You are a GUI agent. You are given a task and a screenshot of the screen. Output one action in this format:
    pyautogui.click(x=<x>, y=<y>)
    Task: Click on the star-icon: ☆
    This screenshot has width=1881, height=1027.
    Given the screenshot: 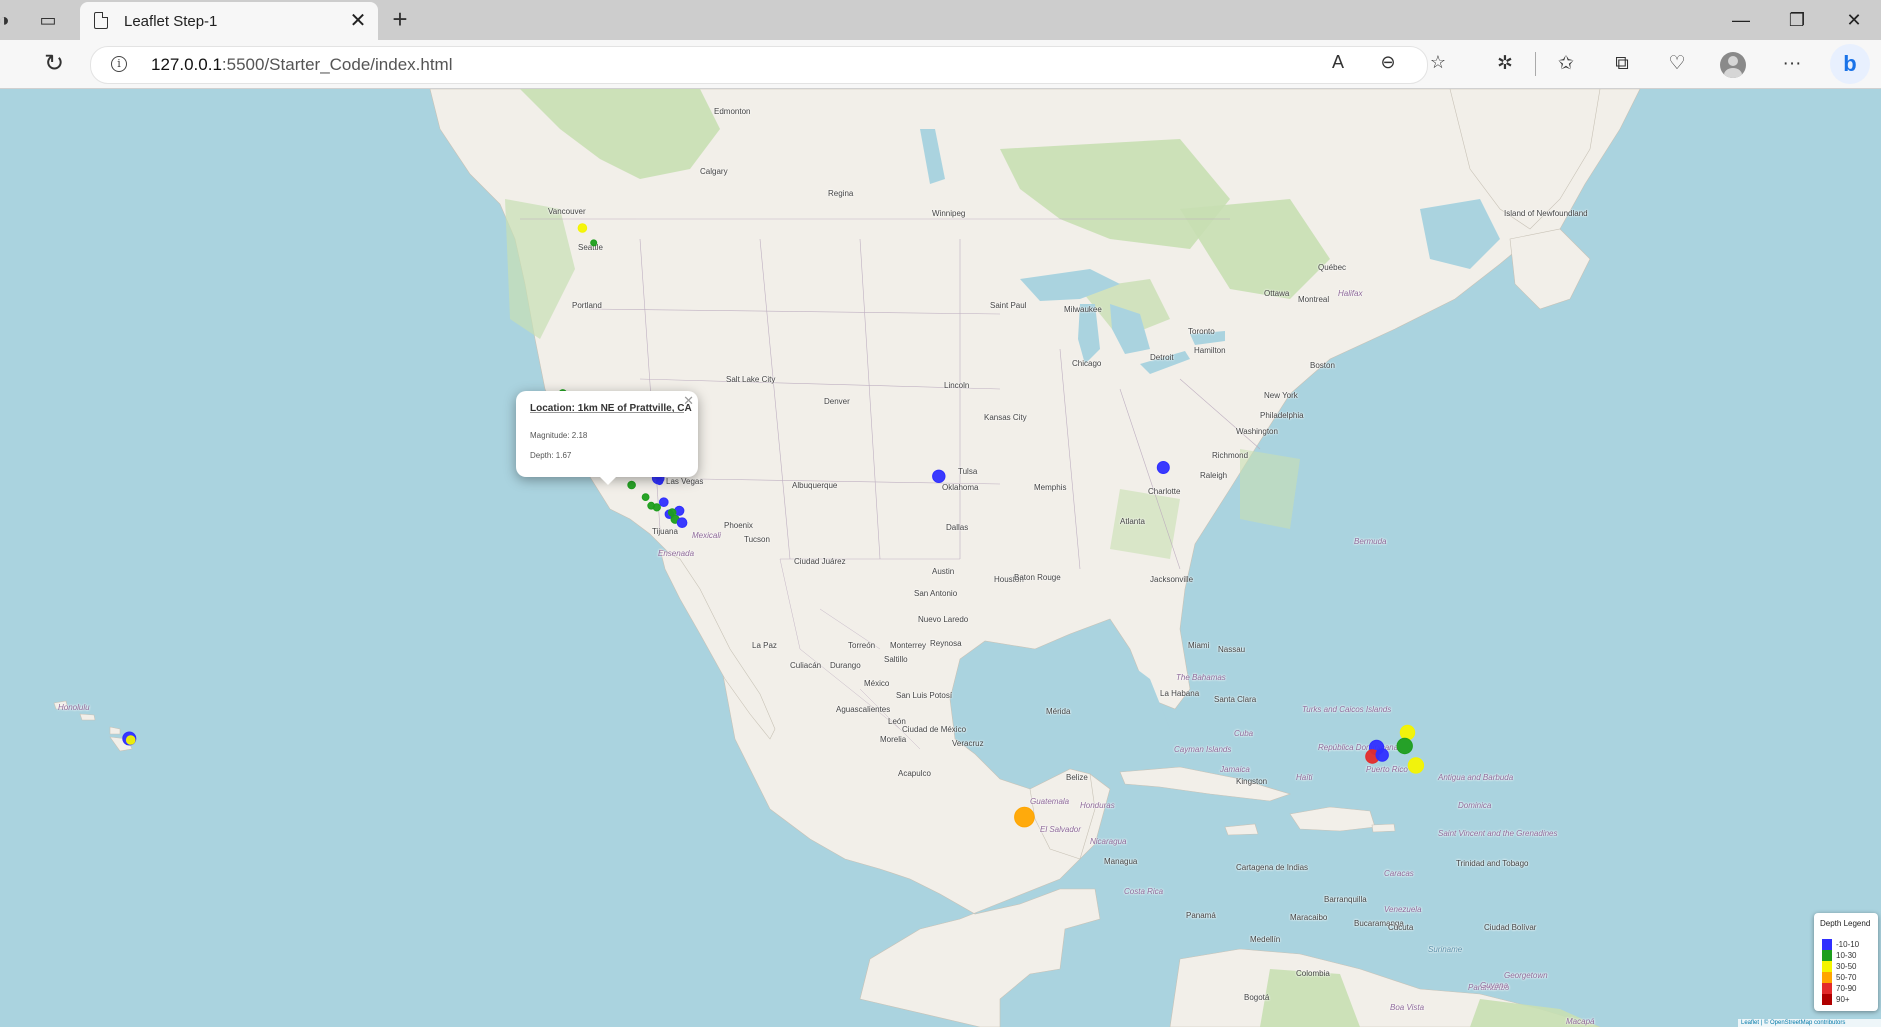 What is the action you would take?
    pyautogui.click(x=1438, y=62)
    